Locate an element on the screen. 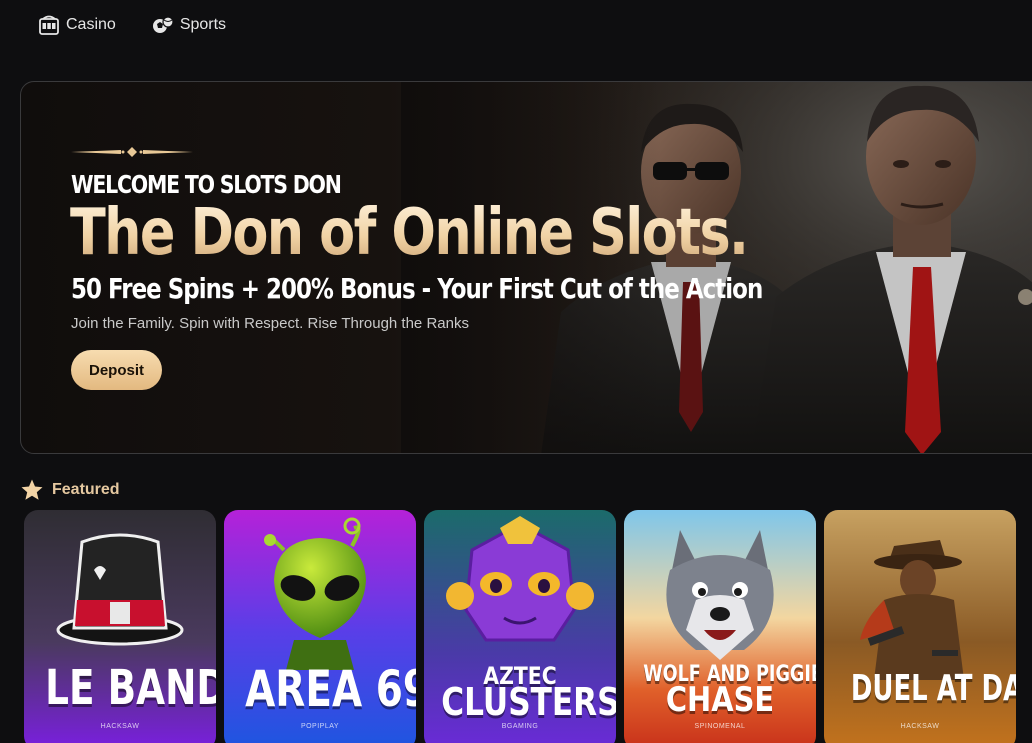 The height and width of the screenshot is (743, 1032). nav-item-casino-label: Casino is located at coordinates (91, 24).